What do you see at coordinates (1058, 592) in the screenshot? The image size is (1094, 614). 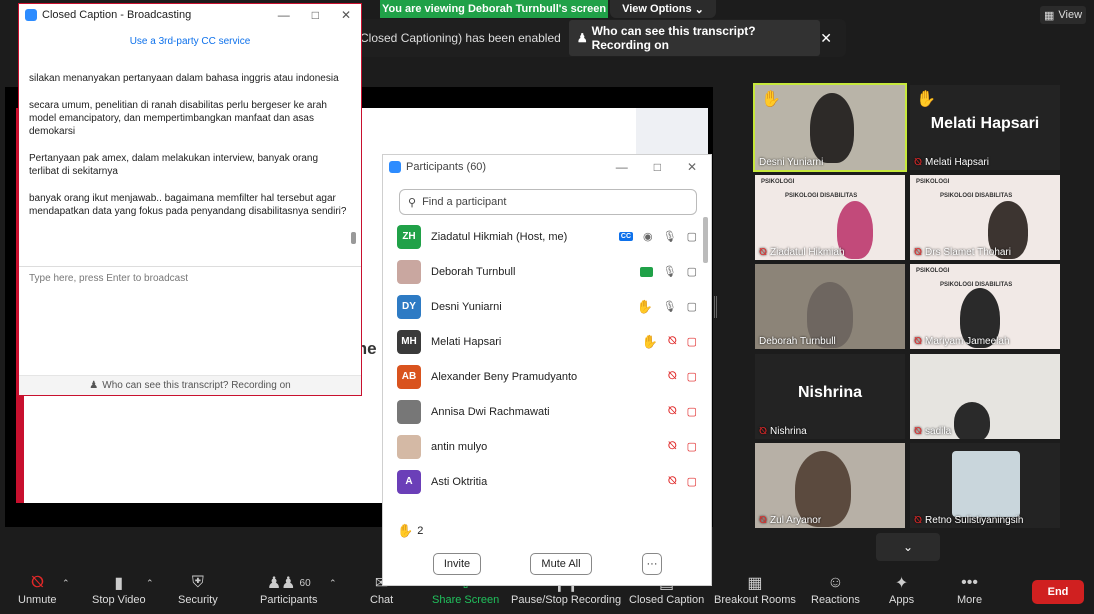 I see `end-meeting-button: End` at bounding box center [1058, 592].